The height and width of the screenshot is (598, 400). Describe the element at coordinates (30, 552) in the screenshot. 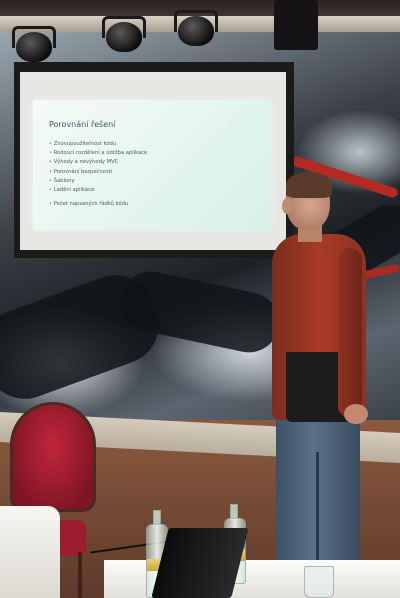

I see `table-left` at that location.